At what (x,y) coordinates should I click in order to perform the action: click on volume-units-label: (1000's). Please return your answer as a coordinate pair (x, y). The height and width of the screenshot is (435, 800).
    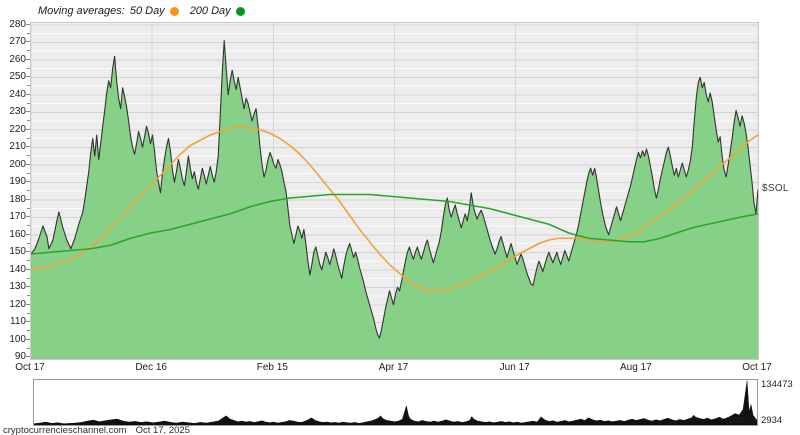
    Looking at the image, I should click on (740, 420).